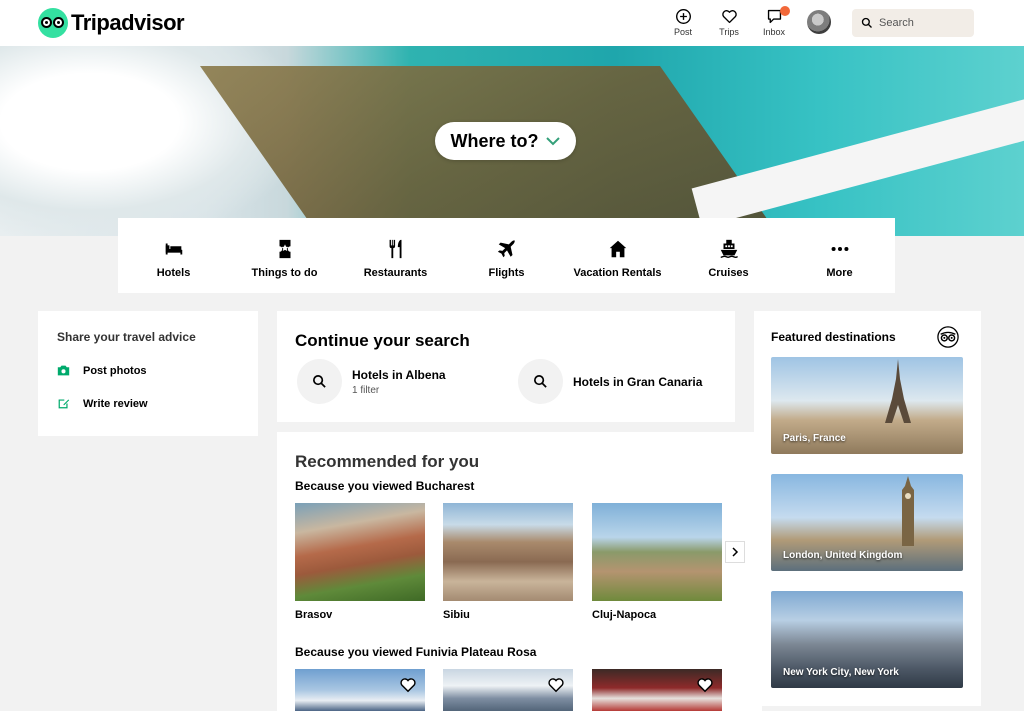 The height and width of the screenshot is (711, 1024). Describe the element at coordinates (839, 273) in the screenshot. I see `category-label: More` at that location.